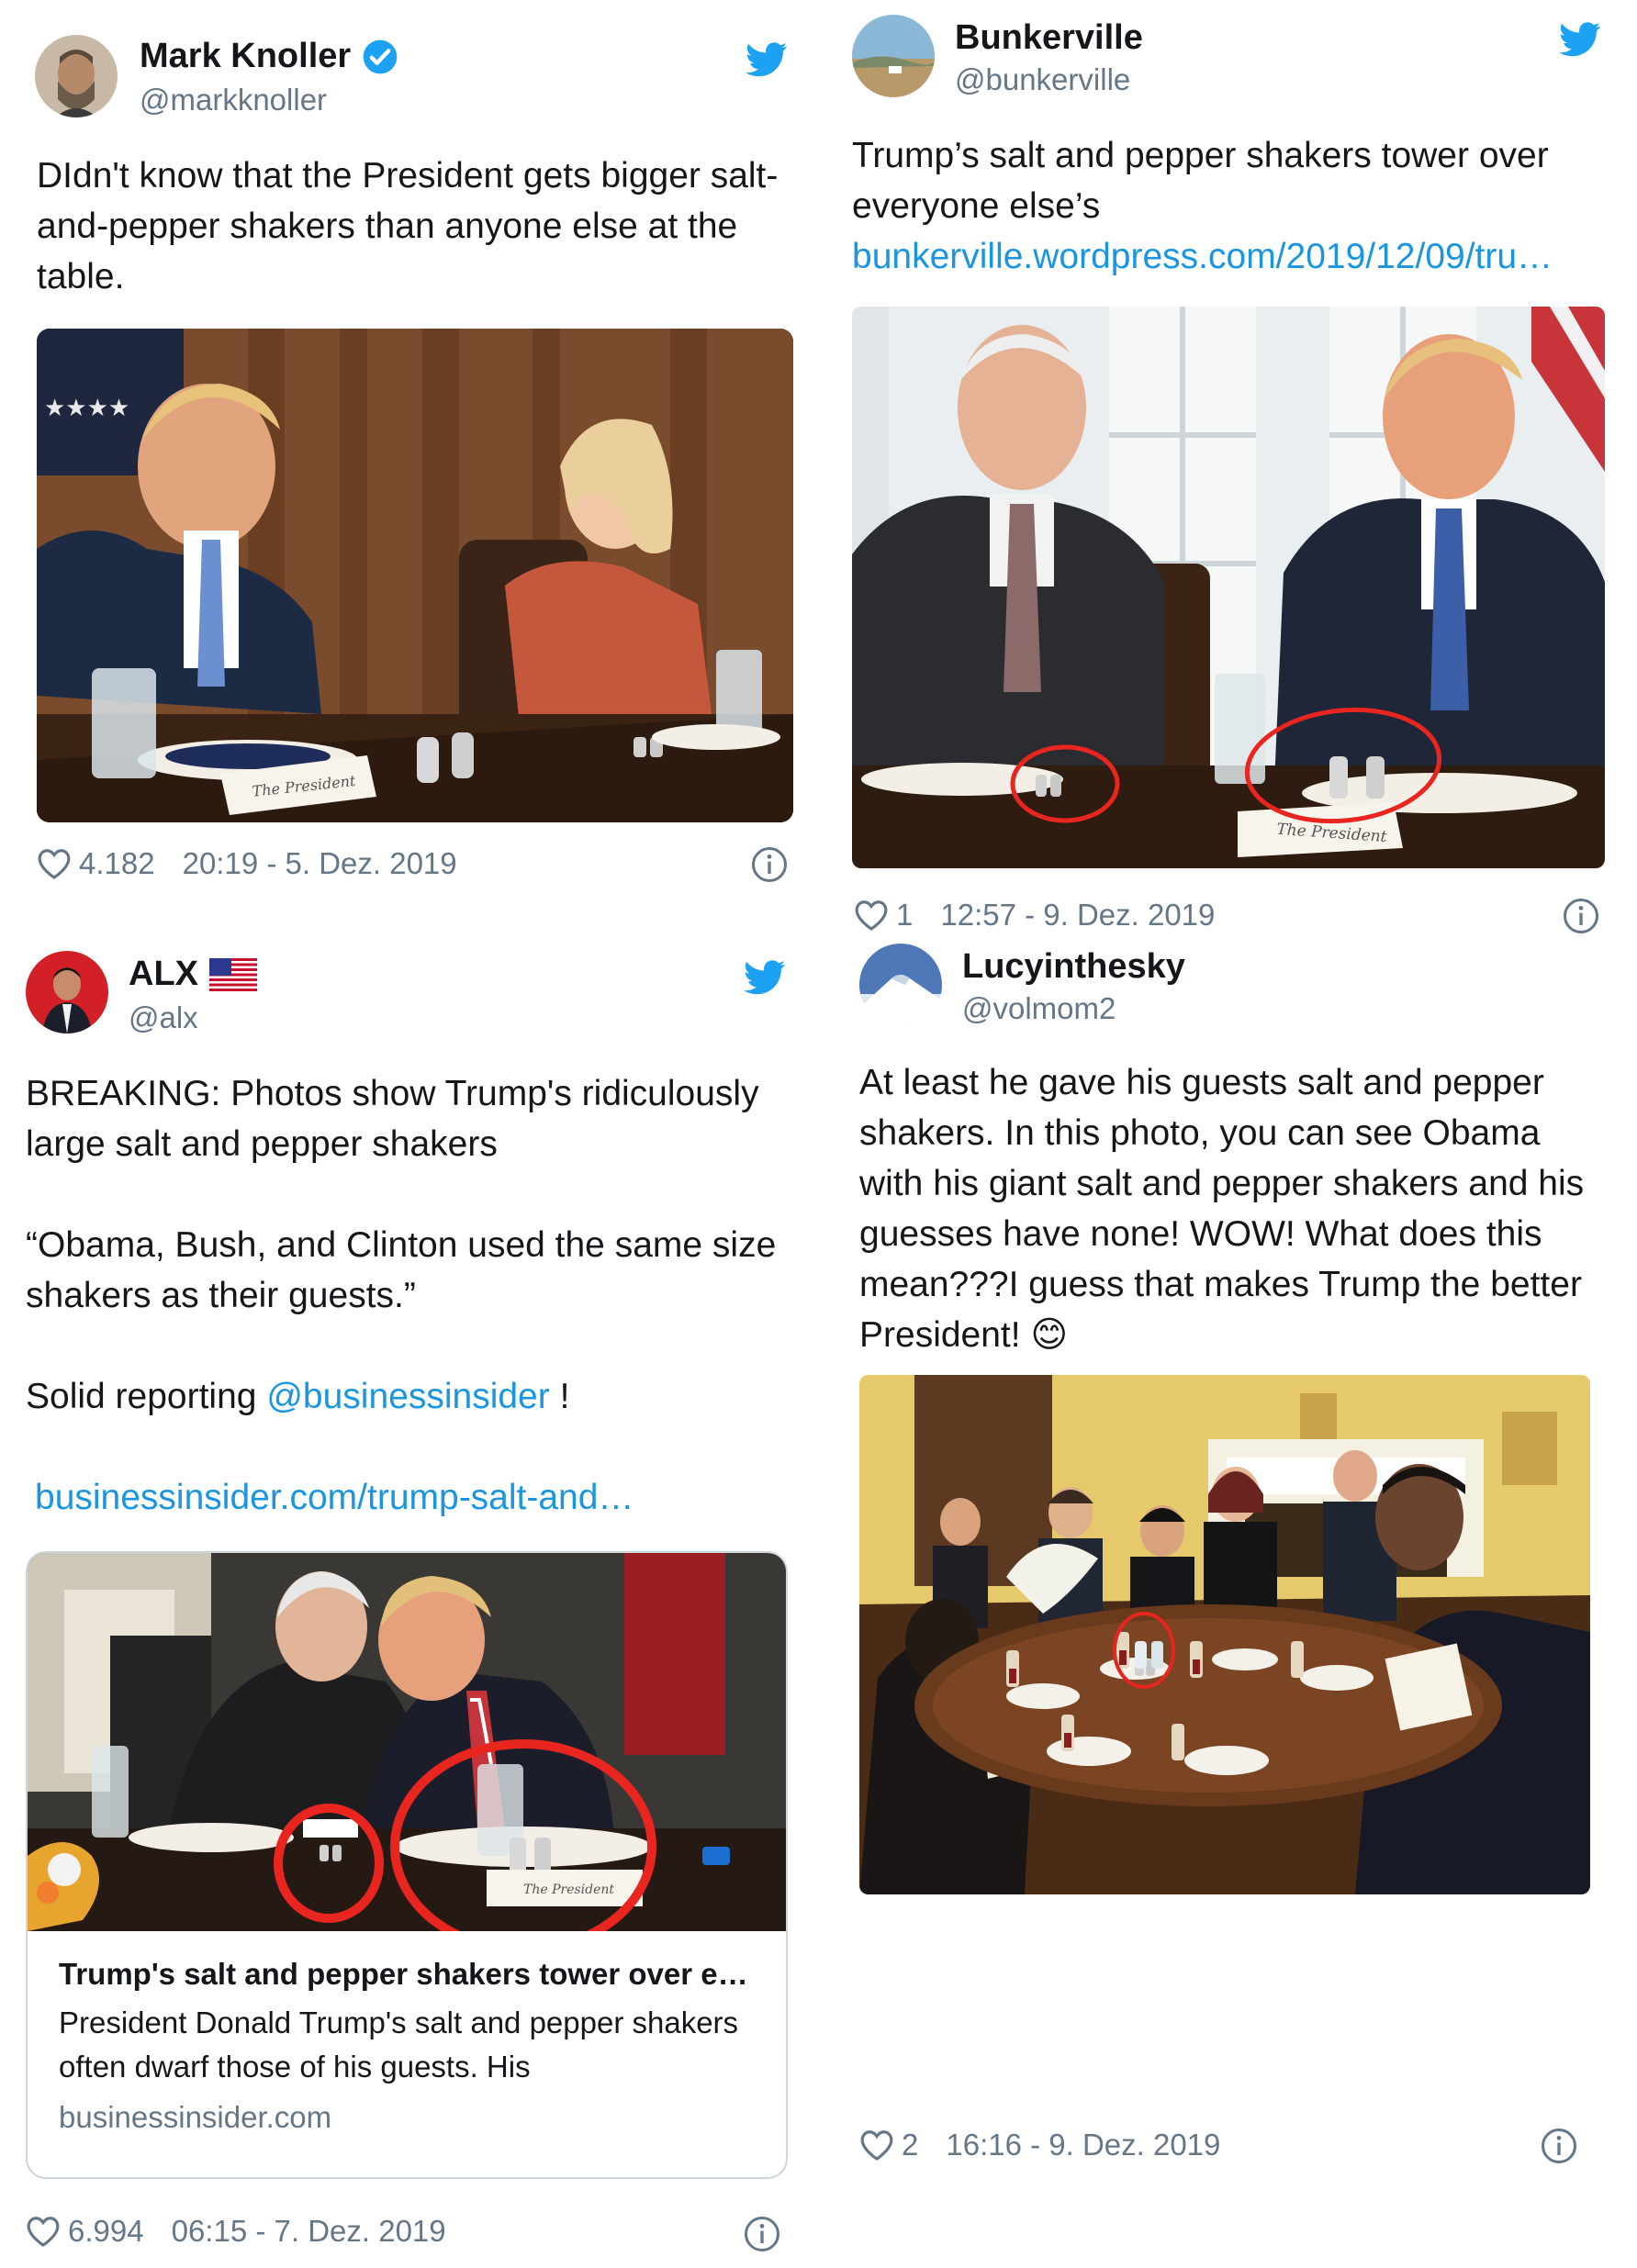  Describe the element at coordinates (163, 1017) in the screenshot. I see `user-handle: @alx` at that location.